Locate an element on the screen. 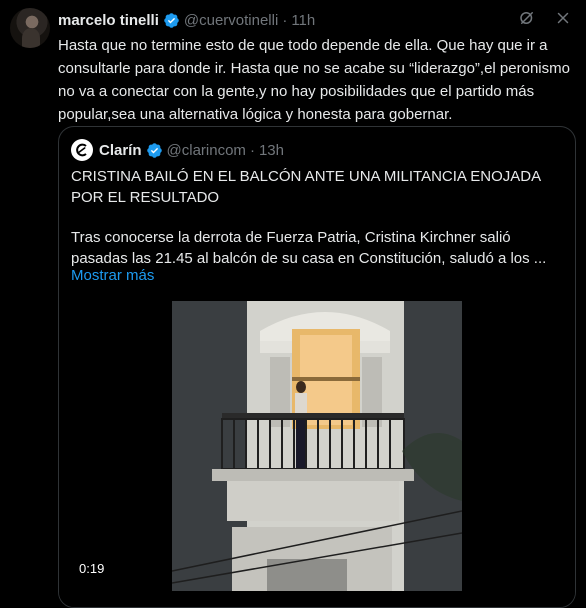 This screenshot has width=586, height=608. tweet-time: 11h is located at coordinates (303, 20).